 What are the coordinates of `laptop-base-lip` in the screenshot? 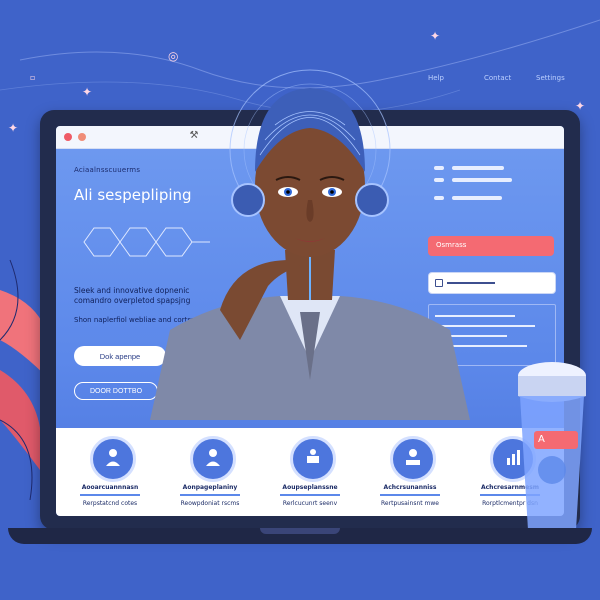 It's located at (300, 531).